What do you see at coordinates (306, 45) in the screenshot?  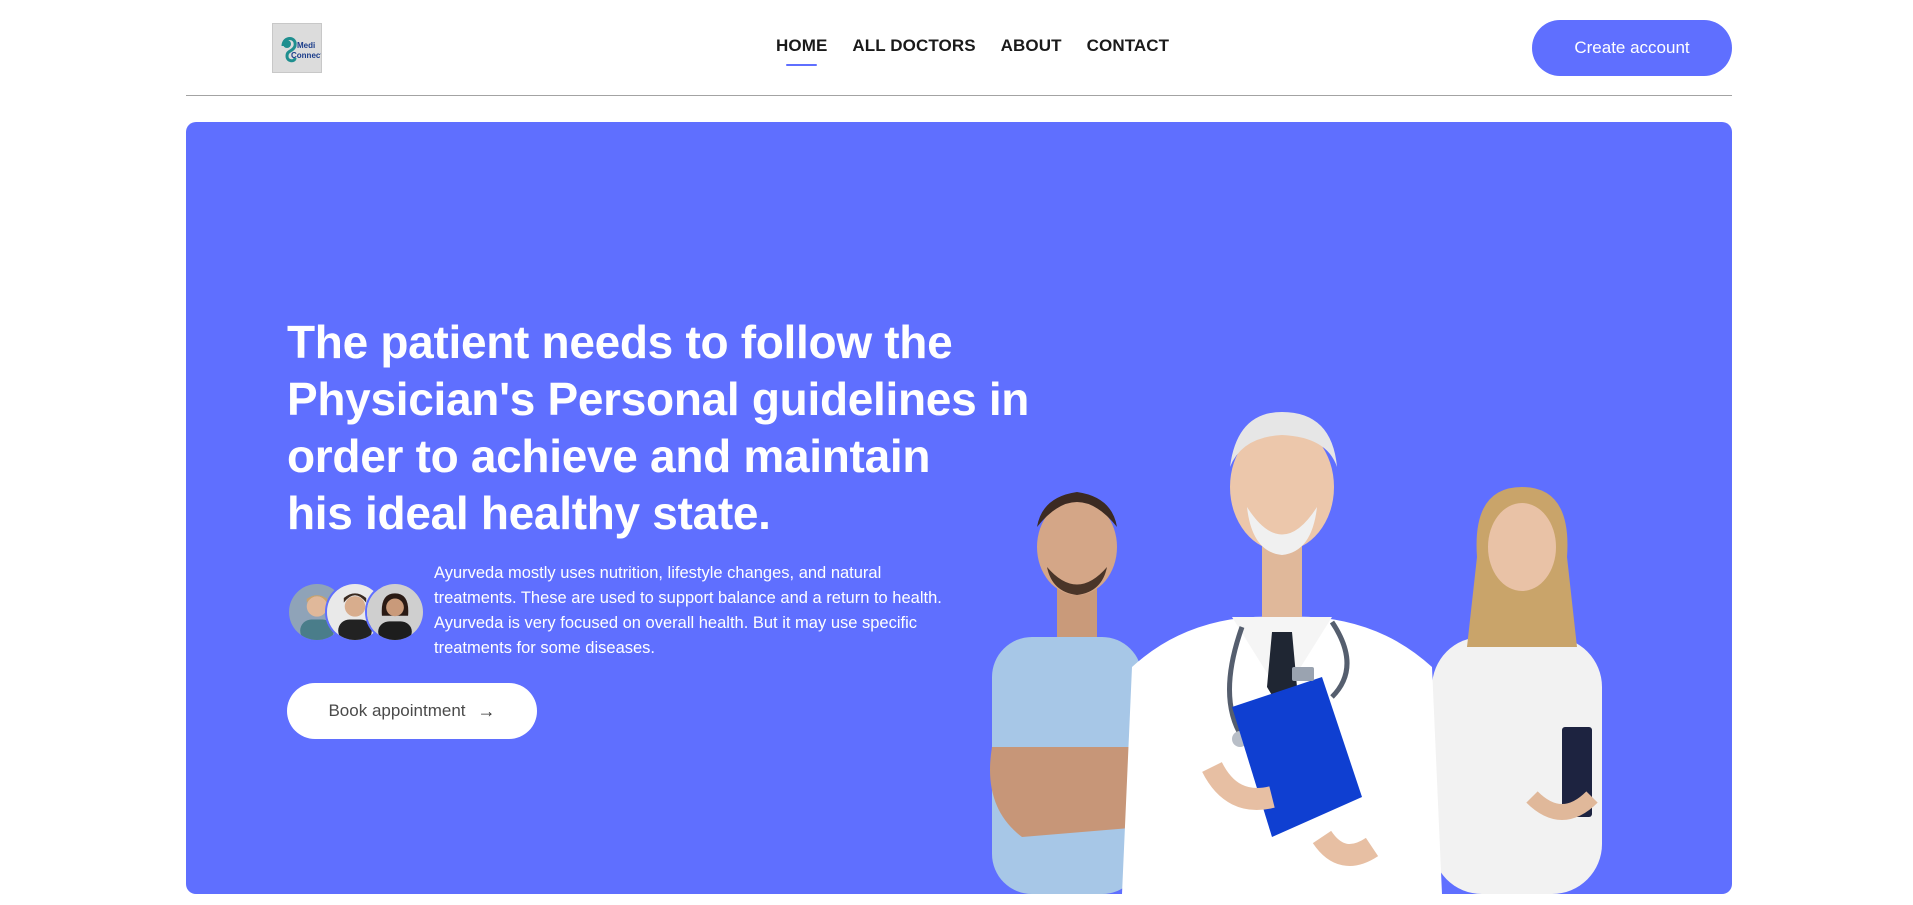 I see `svg-text: Medi` at bounding box center [306, 45].